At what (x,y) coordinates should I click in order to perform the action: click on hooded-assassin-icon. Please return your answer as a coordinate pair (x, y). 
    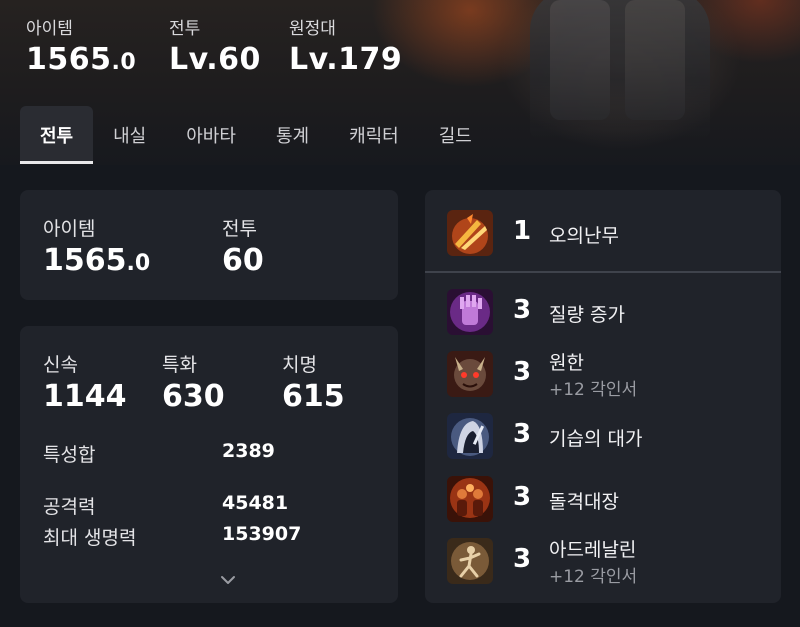
    Looking at the image, I should click on (470, 436).